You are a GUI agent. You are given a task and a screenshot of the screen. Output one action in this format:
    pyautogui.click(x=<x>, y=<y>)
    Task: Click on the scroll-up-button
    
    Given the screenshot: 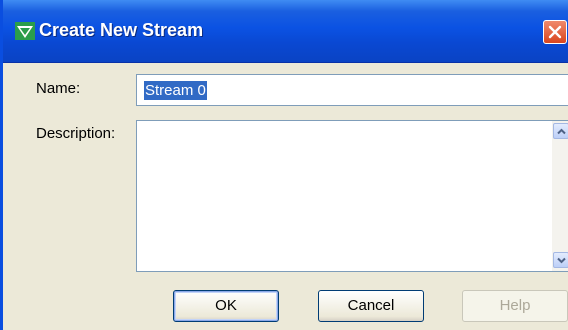 What is the action you would take?
    pyautogui.click(x=560, y=131)
    